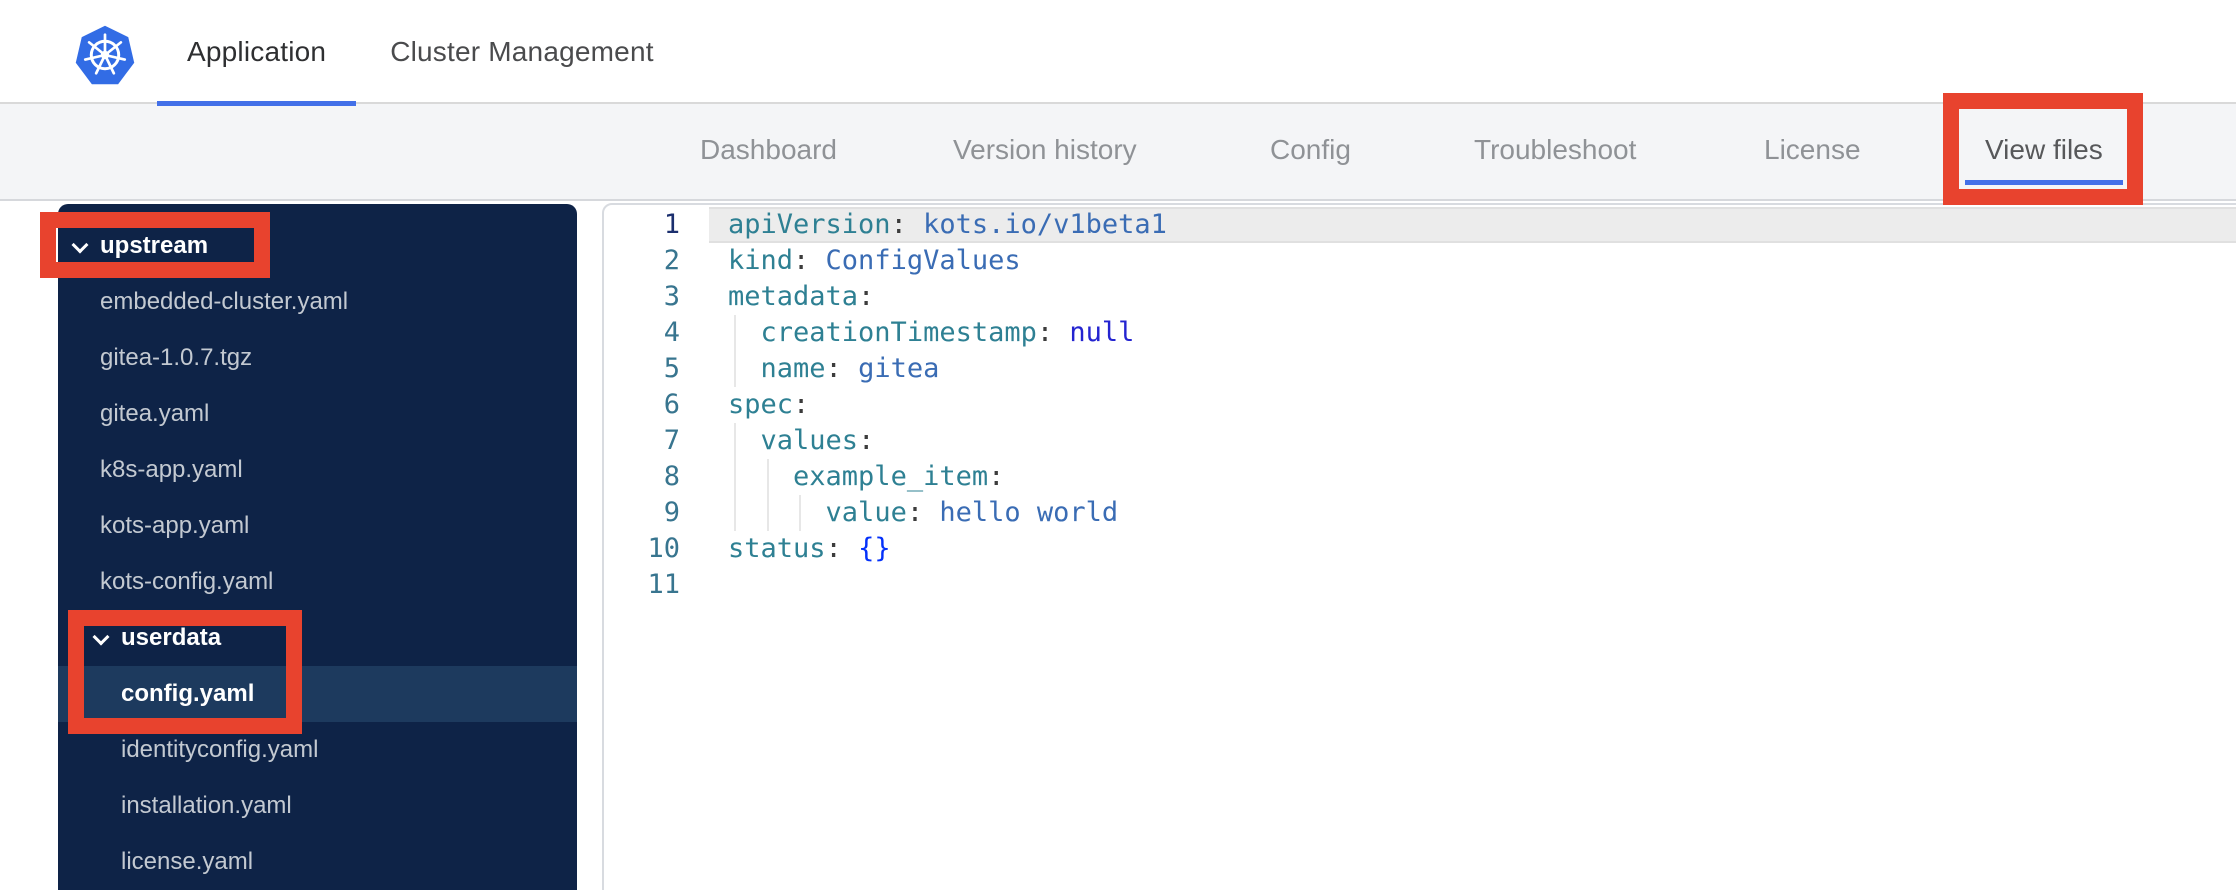 The height and width of the screenshot is (890, 2236). What do you see at coordinates (317, 806) in the screenshot?
I see `tree-file-installation-yaml: installation.yaml` at bounding box center [317, 806].